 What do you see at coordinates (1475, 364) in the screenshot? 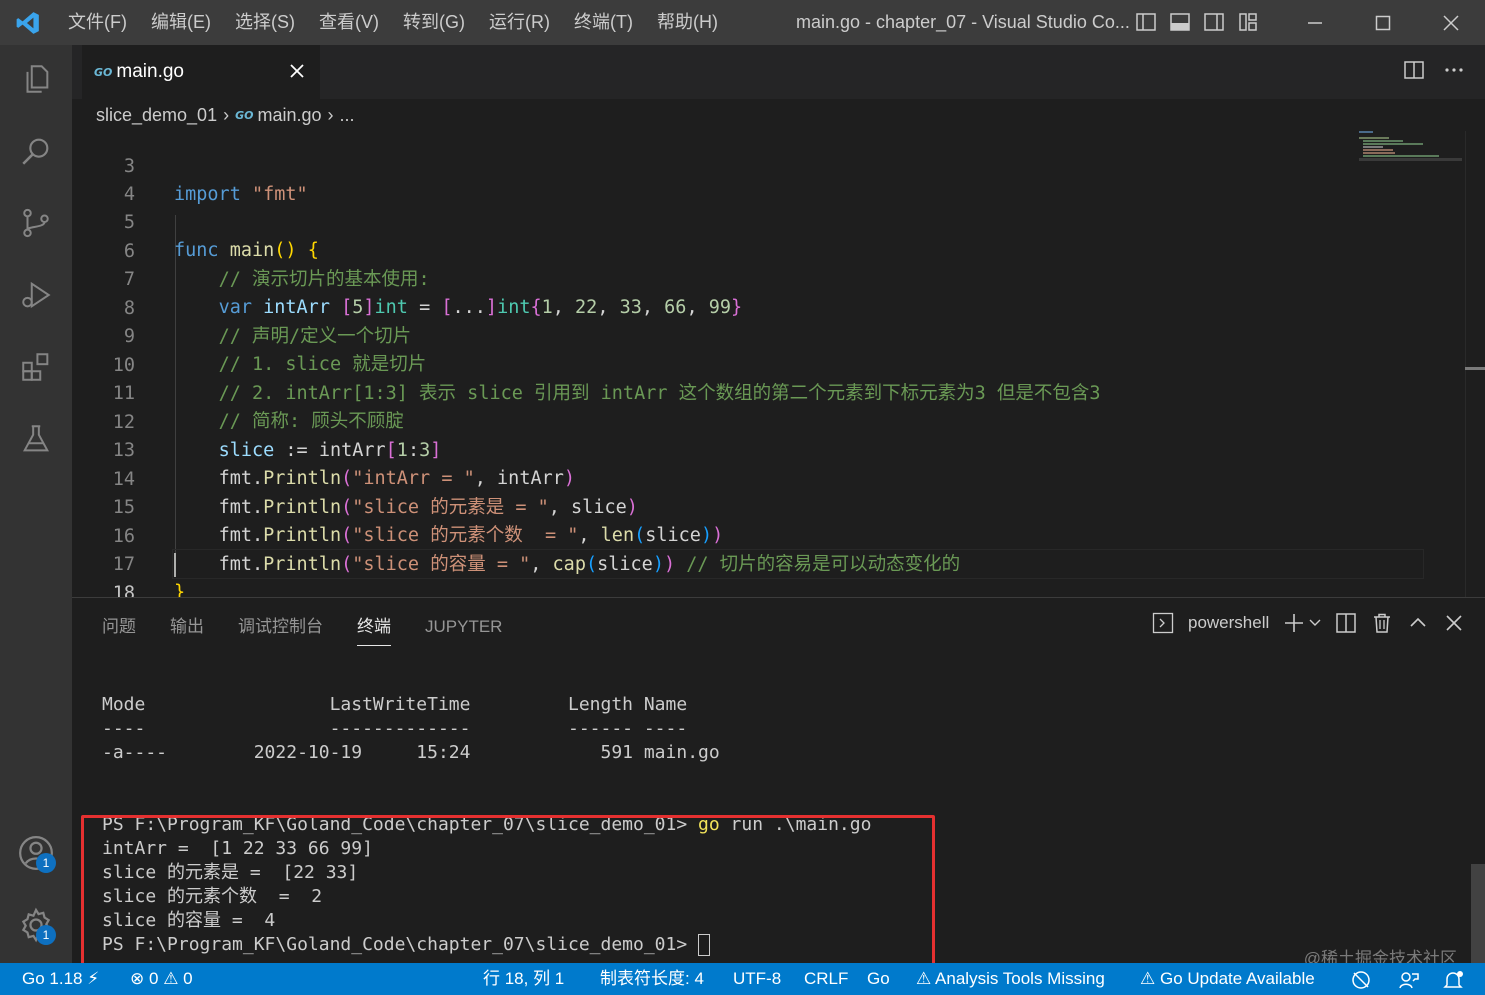
I see `editor-scrollbar` at bounding box center [1475, 364].